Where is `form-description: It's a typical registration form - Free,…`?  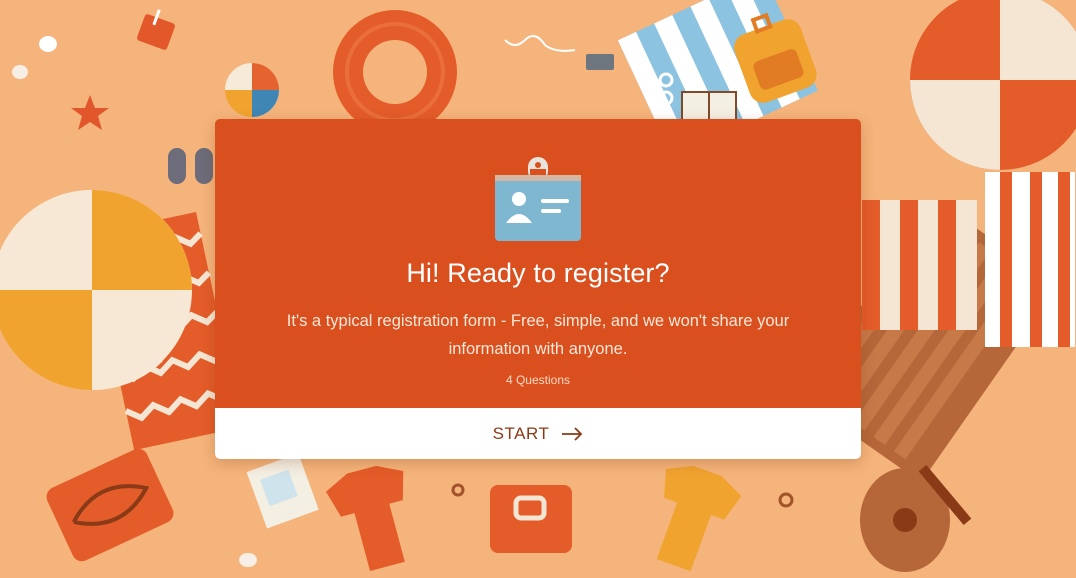 form-description: It's a typical registration form - Free,… is located at coordinates (538, 335).